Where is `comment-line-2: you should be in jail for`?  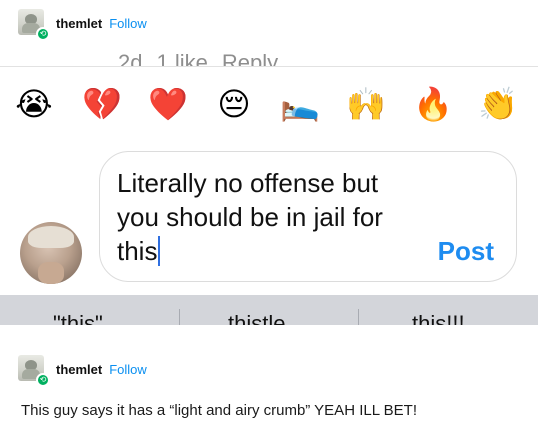
comment-line-2: you should be in jail for is located at coordinates (250, 217).